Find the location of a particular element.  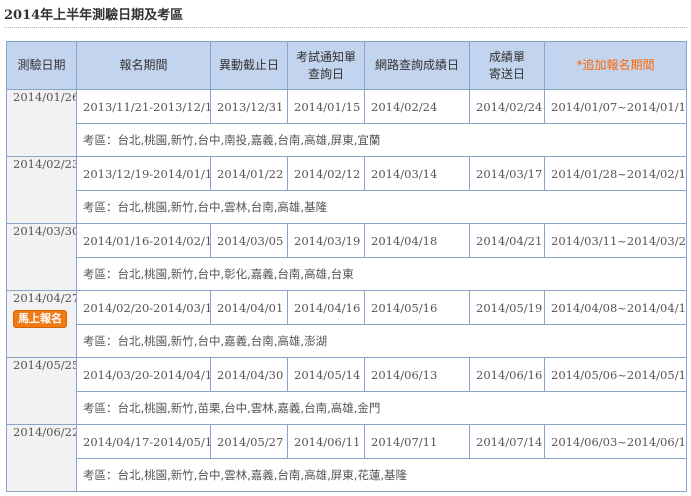

exam-venues: 考區：台北,桃園,新竹,台中,嘉義,台南,高雄,澎湖 is located at coordinates (381, 341).